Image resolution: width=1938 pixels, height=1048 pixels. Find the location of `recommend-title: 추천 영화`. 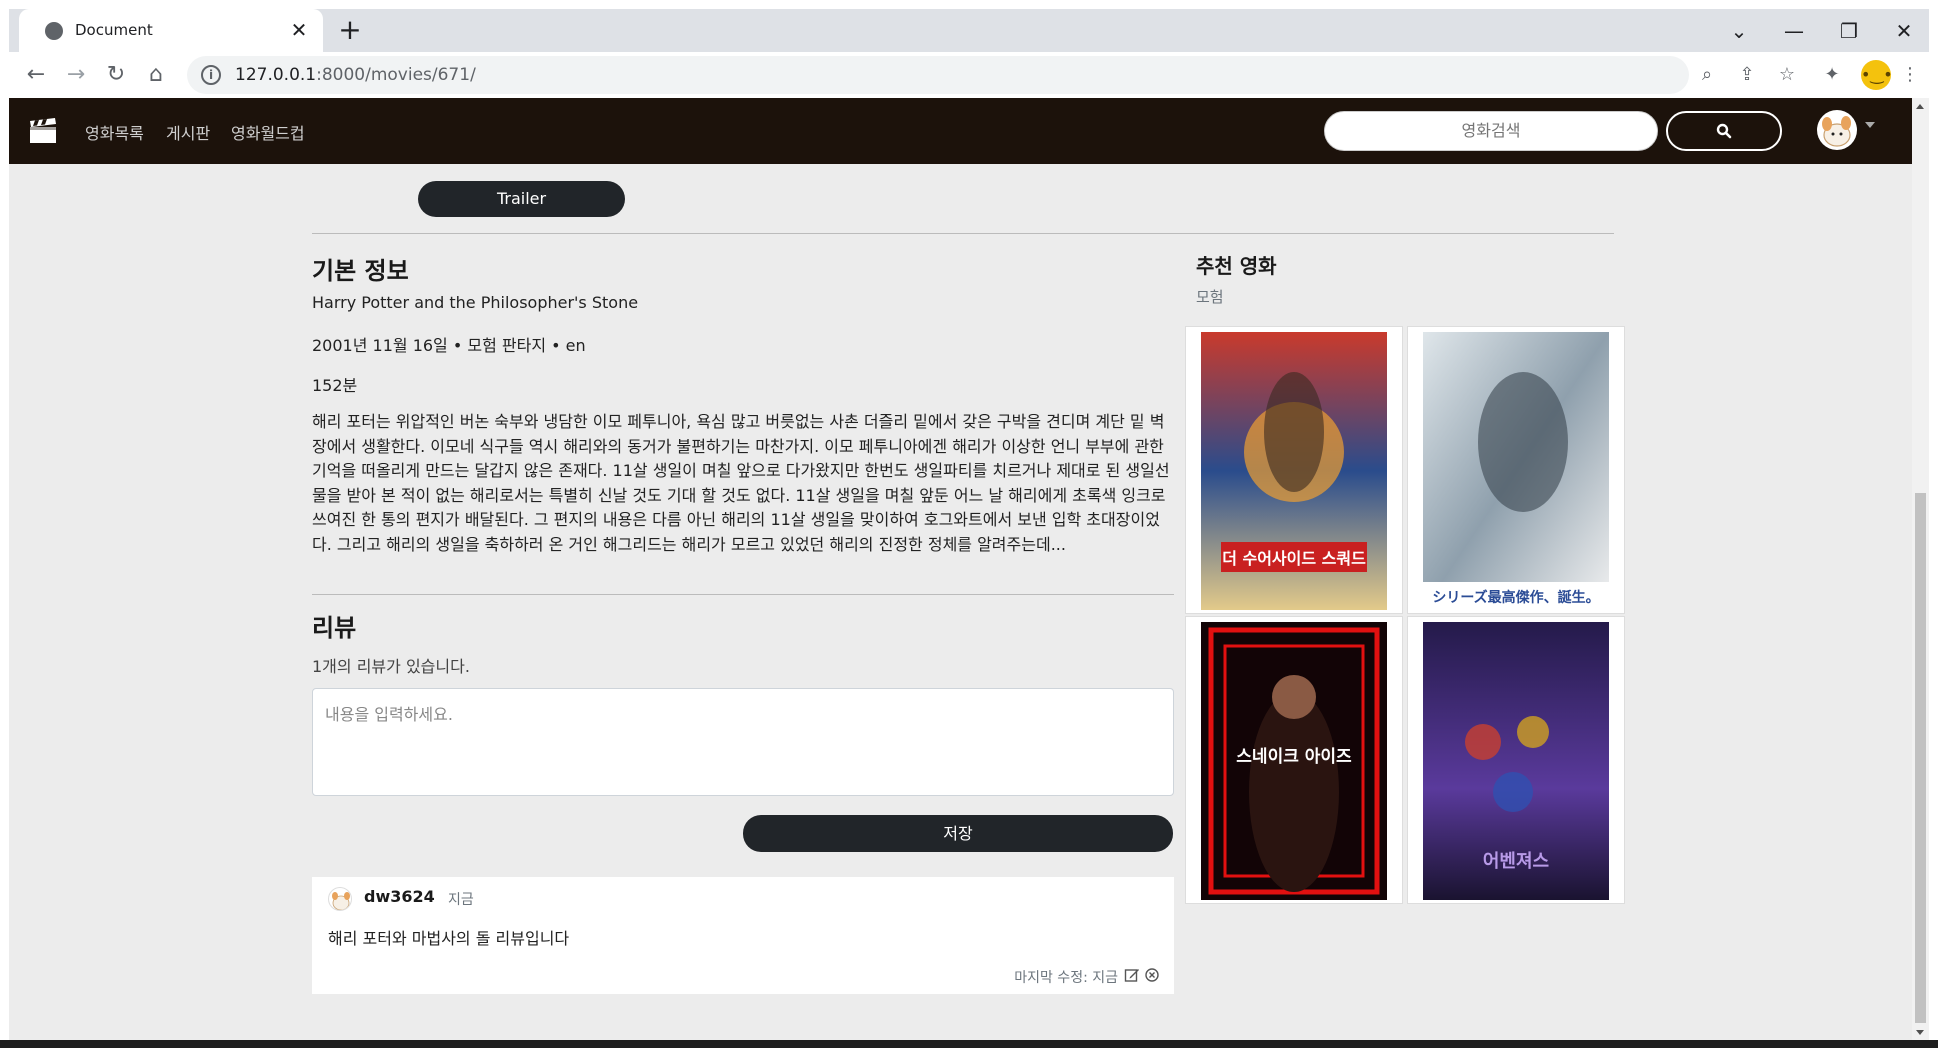

recommend-title: 추천 영화 is located at coordinates (1236, 266).